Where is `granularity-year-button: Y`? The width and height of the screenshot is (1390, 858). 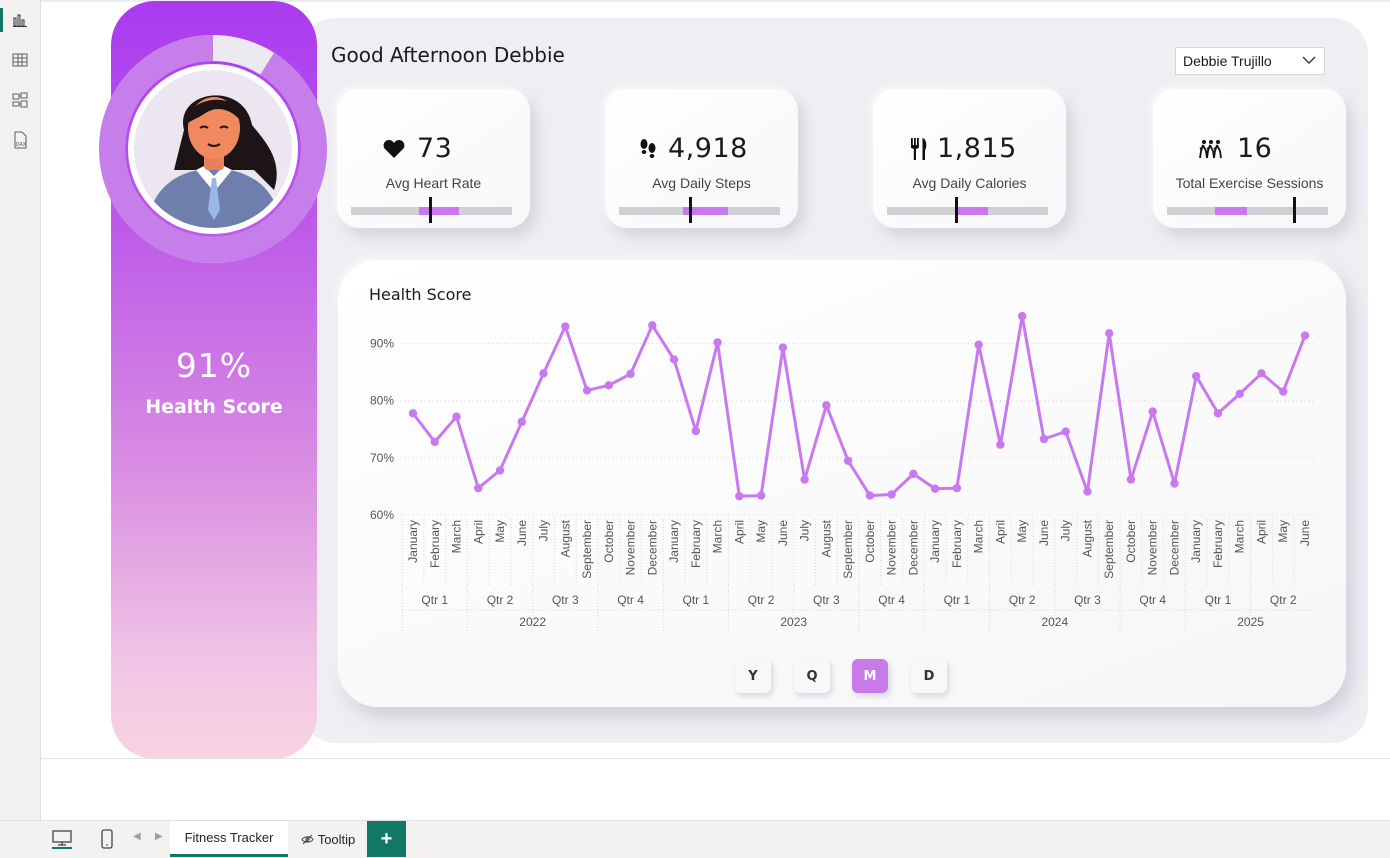
granularity-year-button: Y is located at coordinates (753, 676).